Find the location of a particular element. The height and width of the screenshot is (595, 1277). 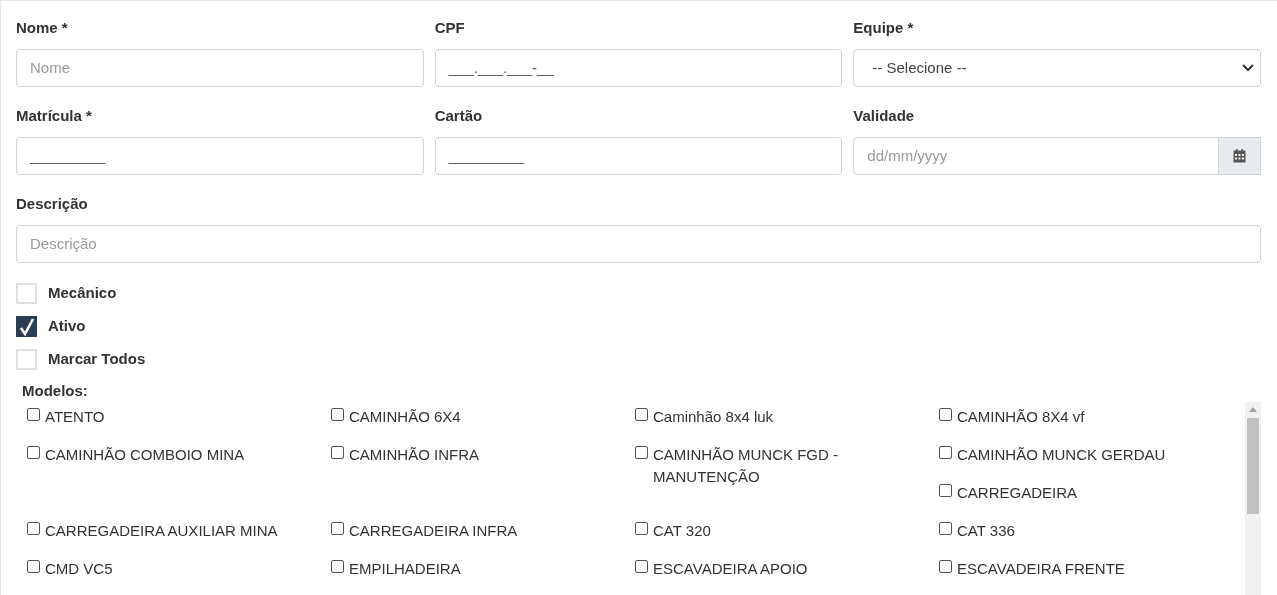

input-field: ___.___.___-__ is located at coordinates (638, 68).